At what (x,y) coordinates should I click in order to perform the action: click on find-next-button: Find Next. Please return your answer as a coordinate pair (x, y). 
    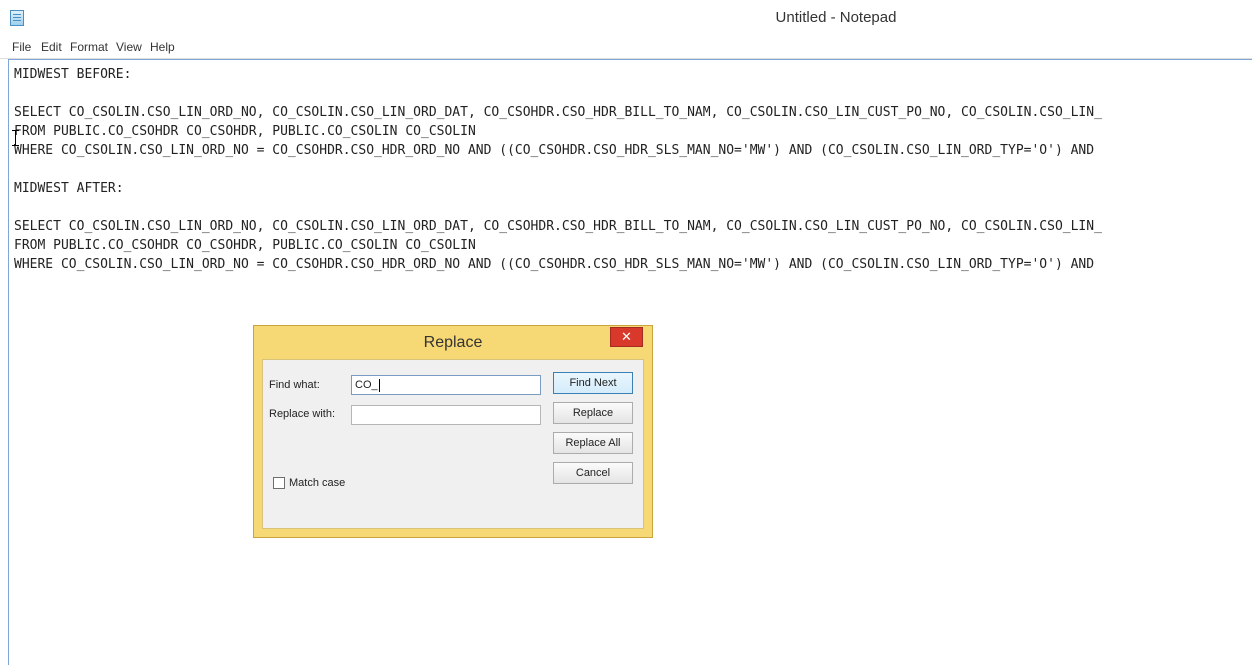
    Looking at the image, I should click on (593, 383).